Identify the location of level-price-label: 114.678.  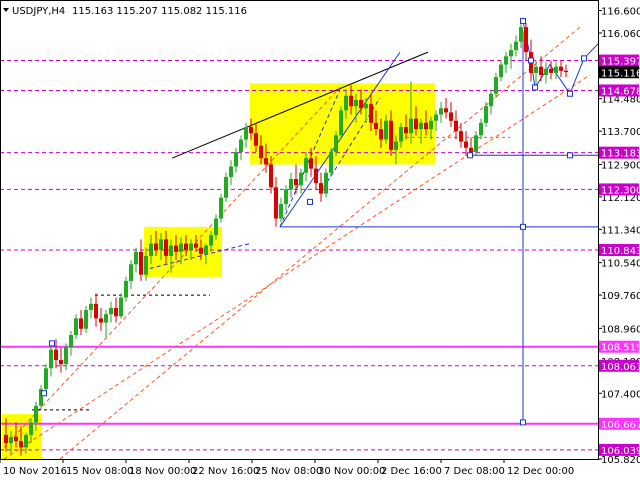
(620, 91).